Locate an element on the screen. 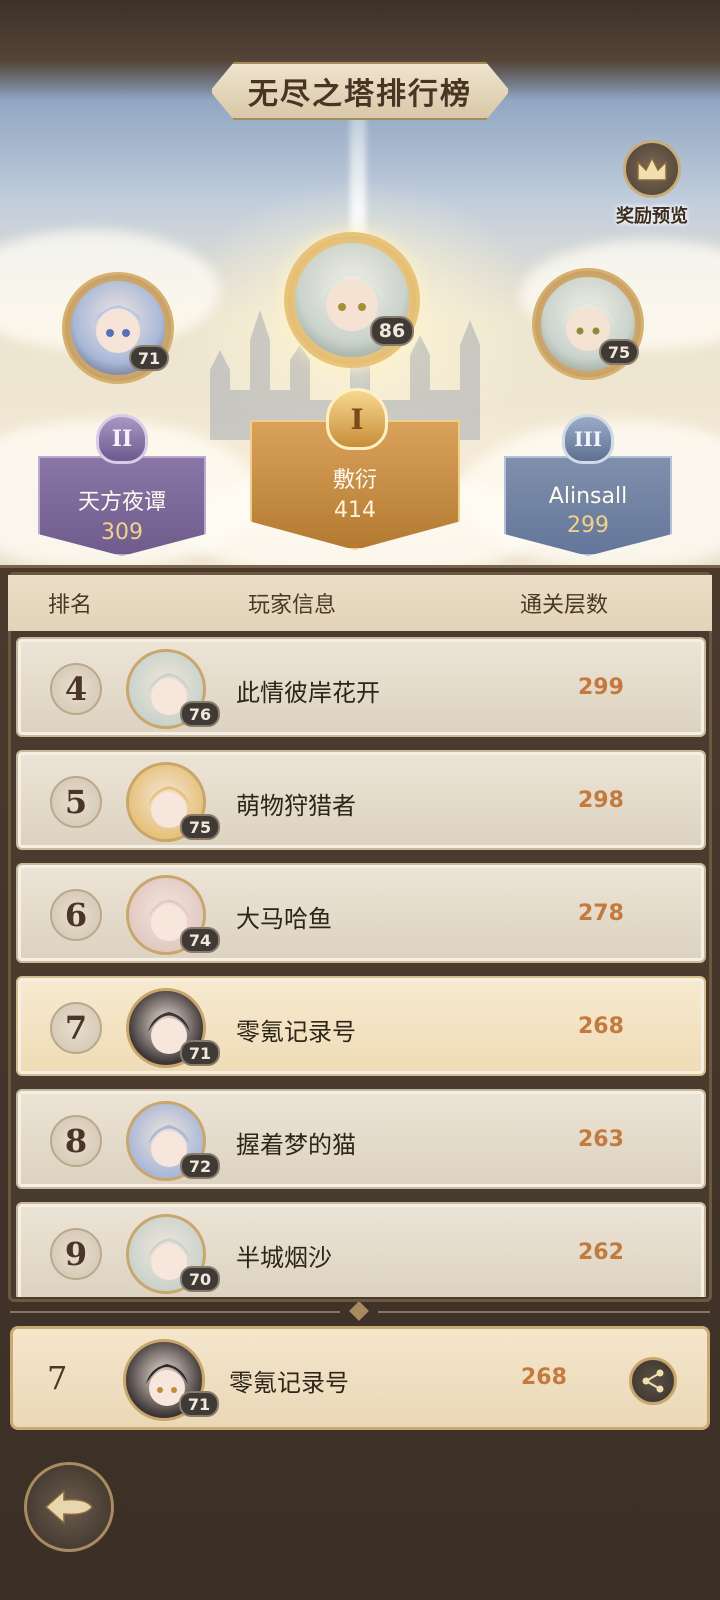  rank-medal: 9 is located at coordinates (76, 1254).